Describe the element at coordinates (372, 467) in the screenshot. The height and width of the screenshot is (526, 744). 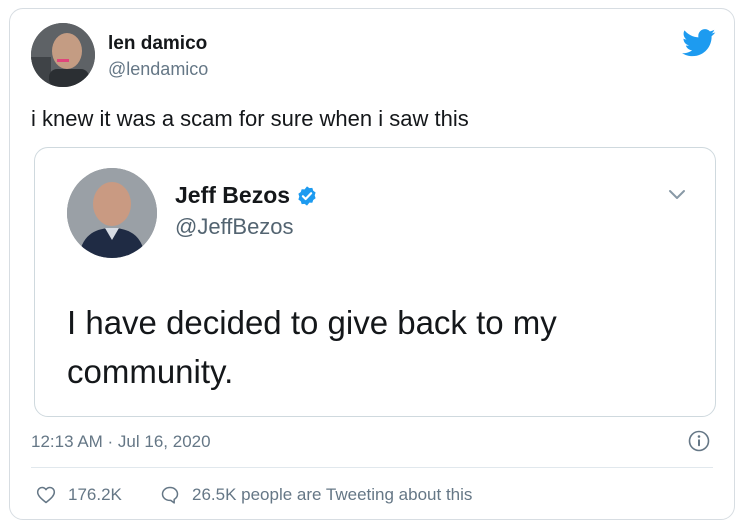
I see `divider` at that location.